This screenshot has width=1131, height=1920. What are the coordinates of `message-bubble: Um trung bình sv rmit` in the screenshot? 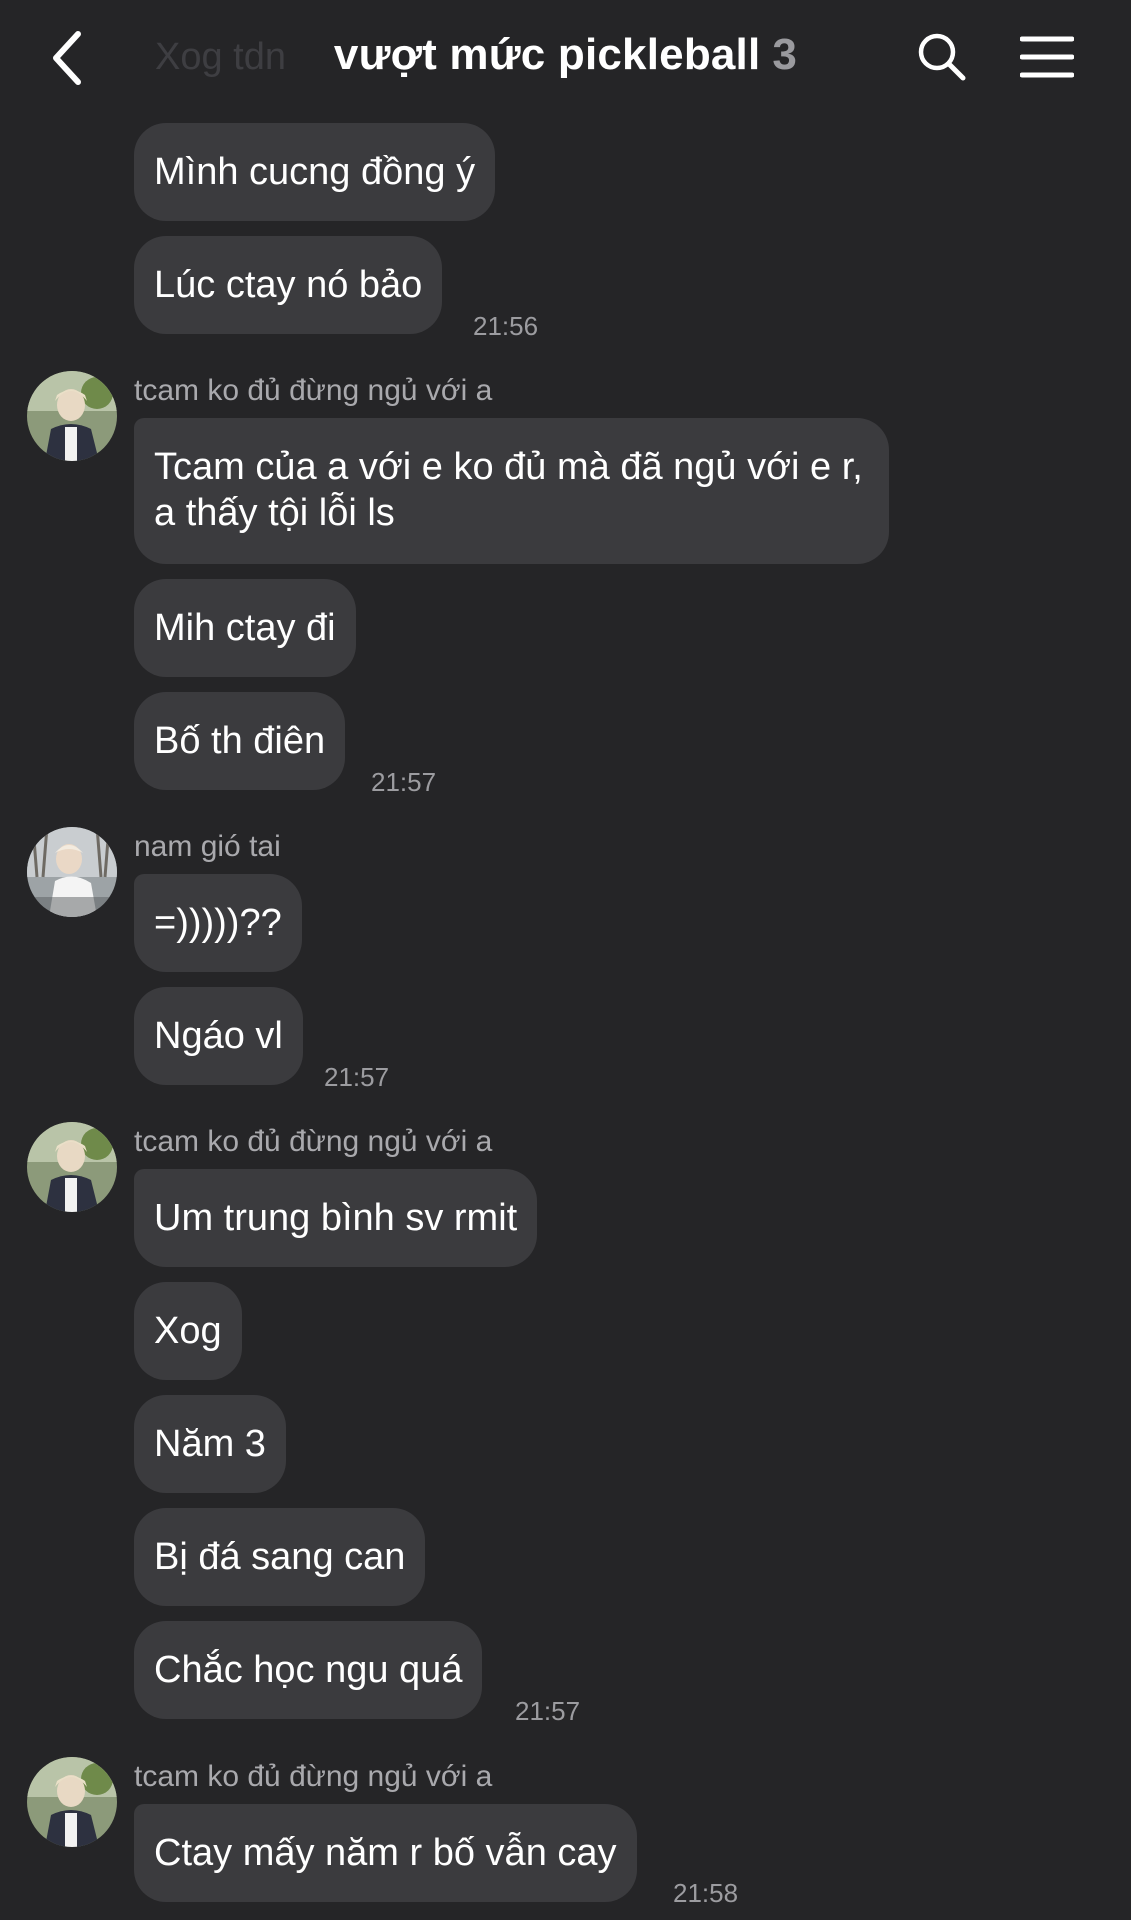 It's located at (336, 1218).